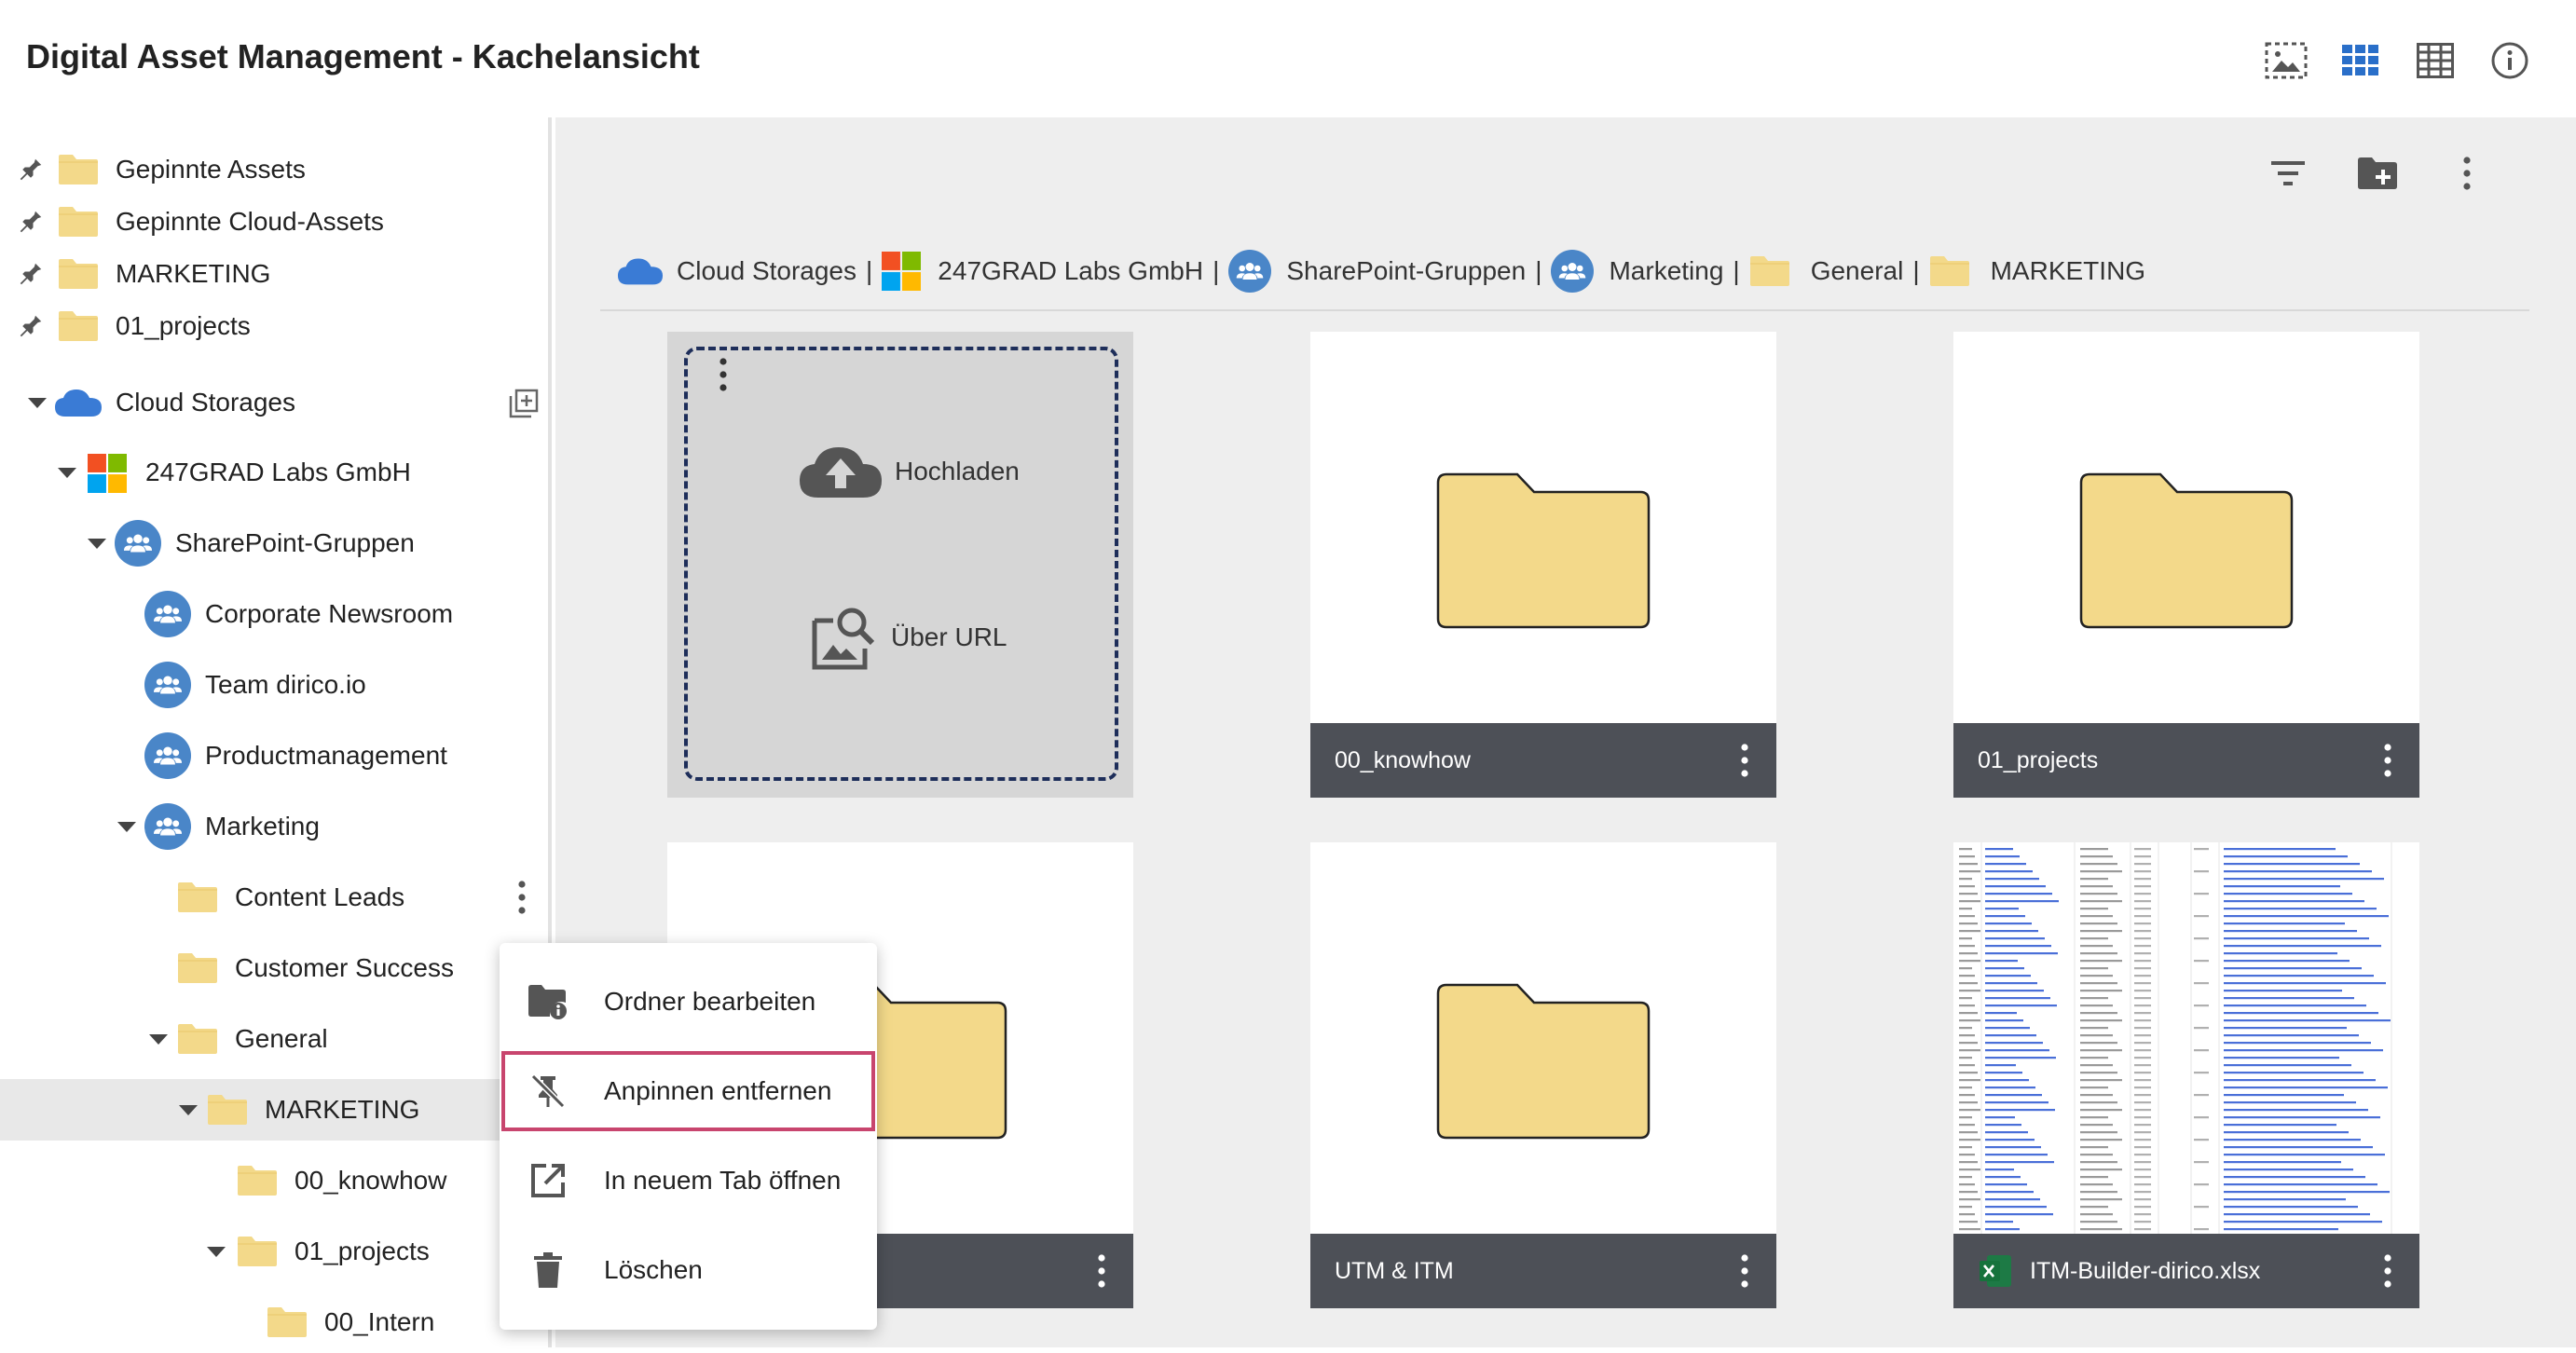 Image resolution: width=2576 pixels, height=1353 pixels. What do you see at coordinates (1564, 310) in the screenshot?
I see `divider` at bounding box center [1564, 310].